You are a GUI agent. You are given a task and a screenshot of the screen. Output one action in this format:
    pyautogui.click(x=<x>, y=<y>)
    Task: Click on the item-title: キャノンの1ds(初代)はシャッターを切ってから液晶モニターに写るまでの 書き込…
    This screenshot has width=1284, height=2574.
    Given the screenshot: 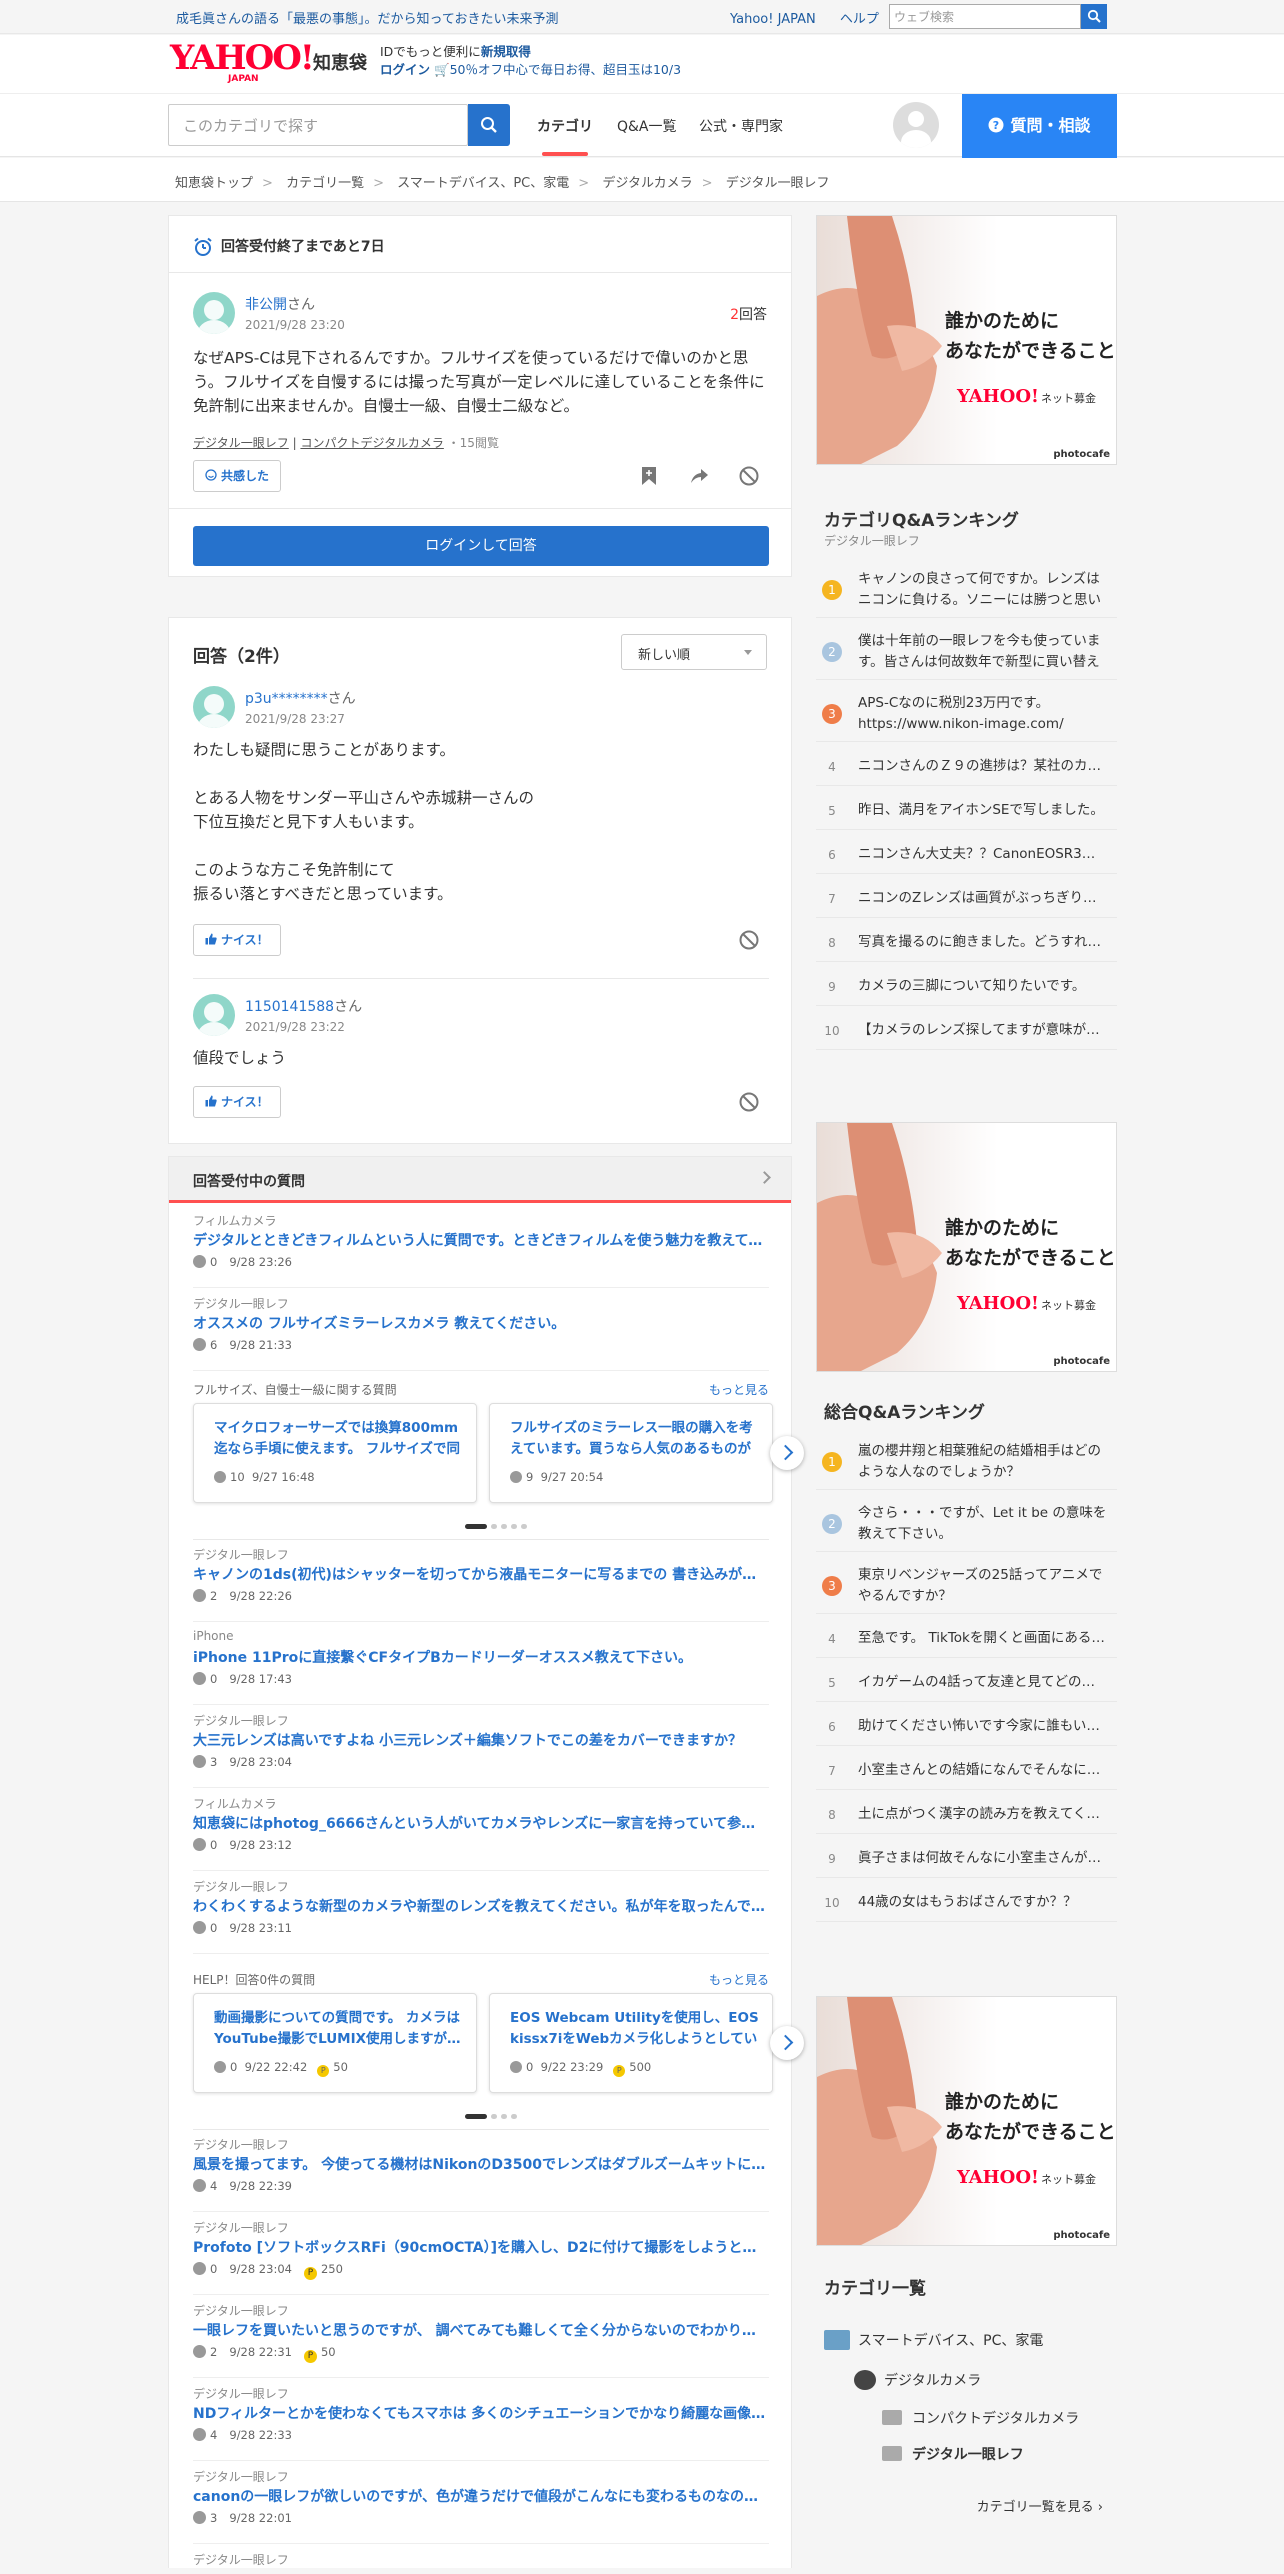 What is the action you would take?
    pyautogui.click(x=481, y=1574)
    